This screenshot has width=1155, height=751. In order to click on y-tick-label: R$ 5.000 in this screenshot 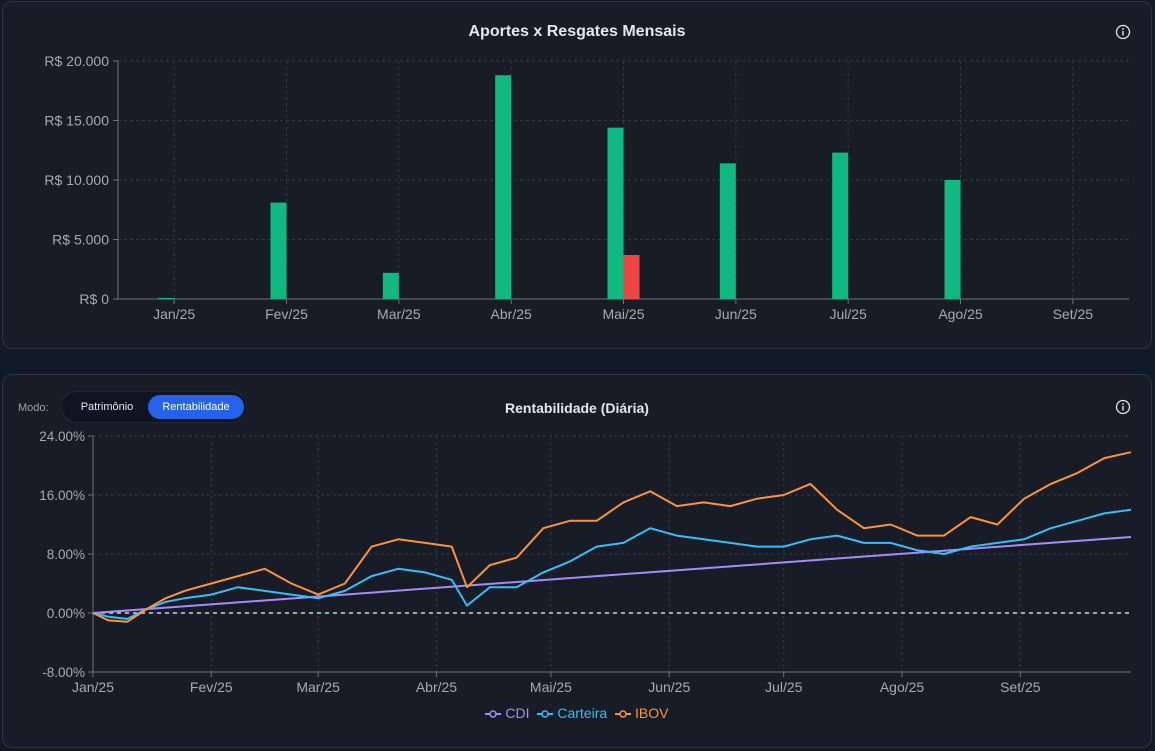, I will do `click(80, 240)`.